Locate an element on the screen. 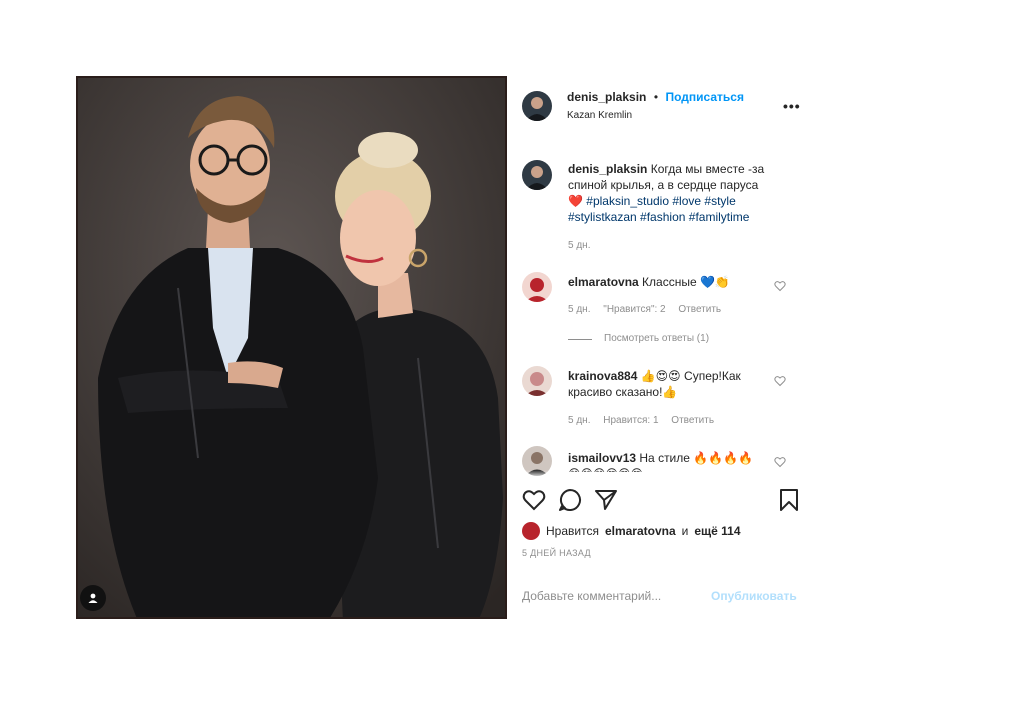 Image resolution: width=1024 pixels, height=724 pixels. comment: elmaratovna Классные 💙👏 is located at coordinates (668, 282).